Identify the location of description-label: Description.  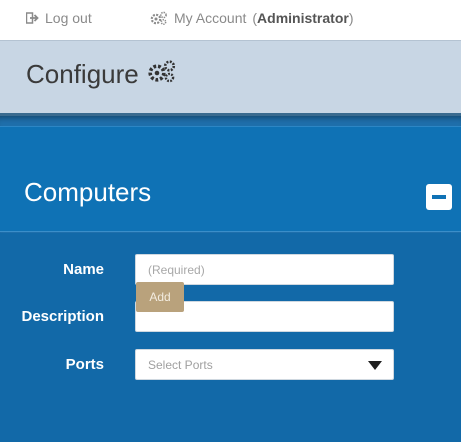
(62, 316).